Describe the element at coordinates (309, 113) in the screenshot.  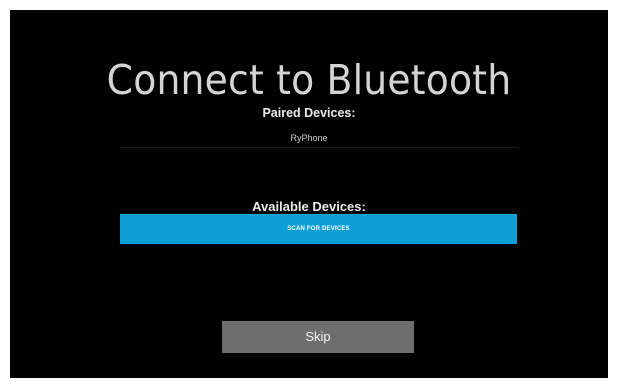
I see `paired-devices-heading: Paired Devices:` at that location.